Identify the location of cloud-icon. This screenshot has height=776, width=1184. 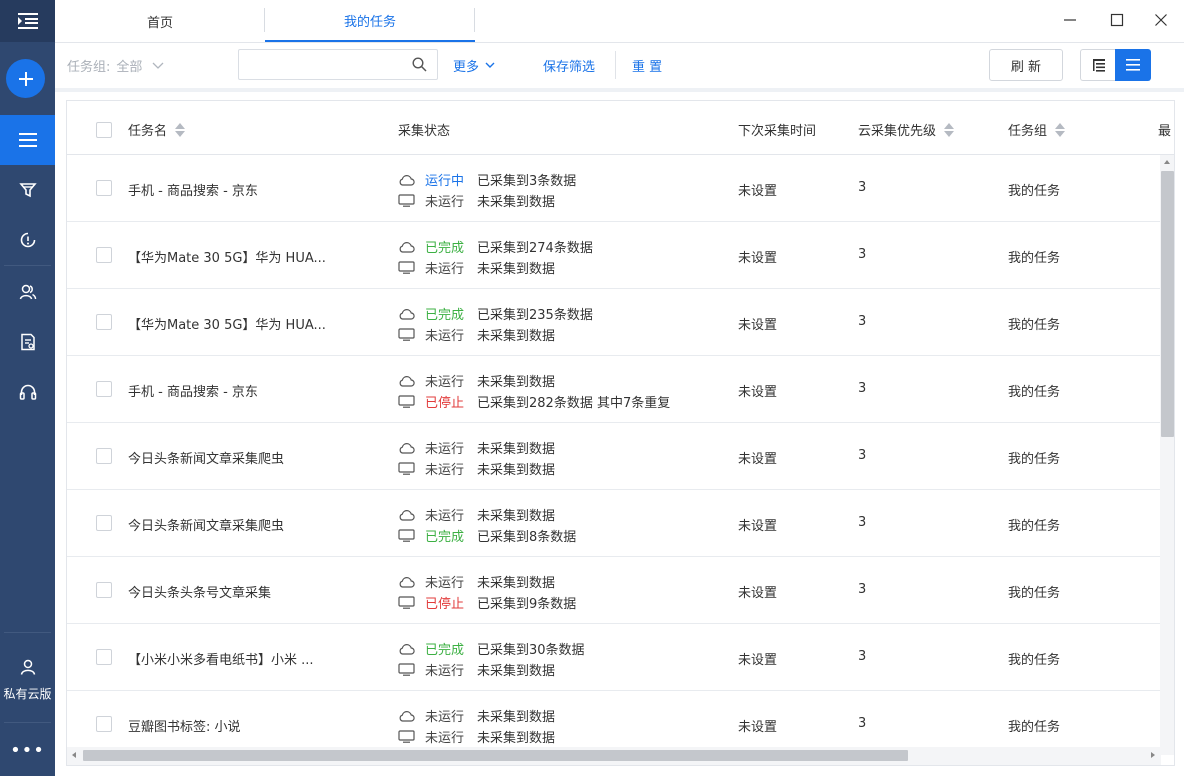
(407, 247).